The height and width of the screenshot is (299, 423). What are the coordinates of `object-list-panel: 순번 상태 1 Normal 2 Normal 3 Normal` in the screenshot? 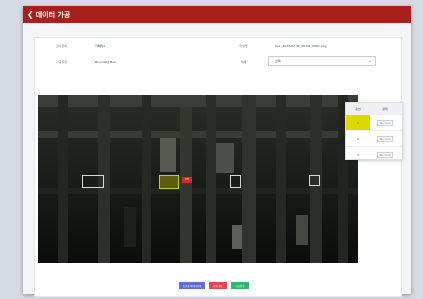 It's located at (374, 131).